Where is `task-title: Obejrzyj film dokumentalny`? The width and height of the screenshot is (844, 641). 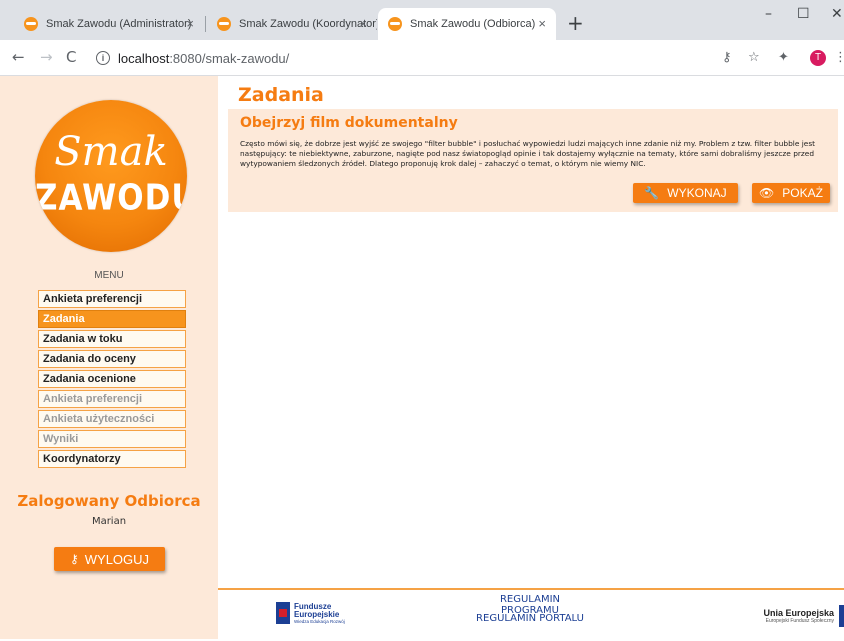
task-title: Obejrzyj film dokumentalny is located at coordinates (349, 123).